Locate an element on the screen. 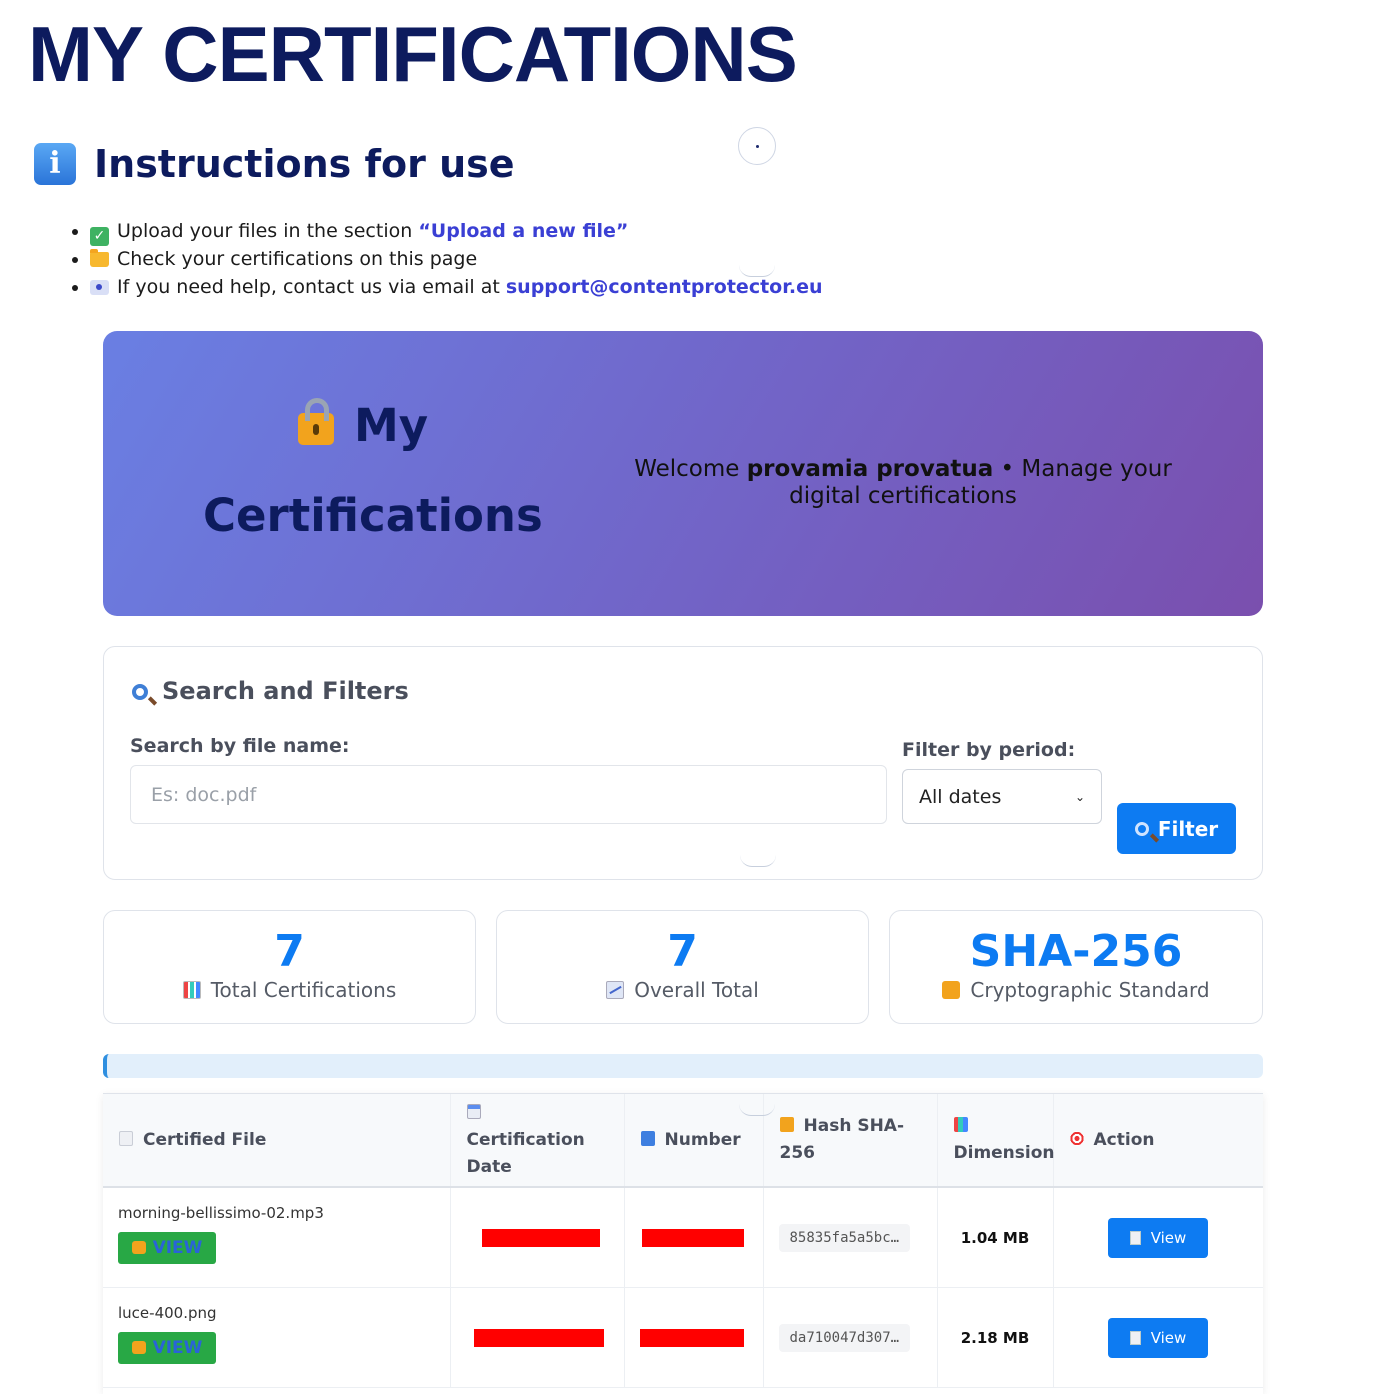 Image resolution: width=1396 pixels, height=1394 pixels. page-title: MY CERTIFICATIONS is located at coordinates (413, 54).